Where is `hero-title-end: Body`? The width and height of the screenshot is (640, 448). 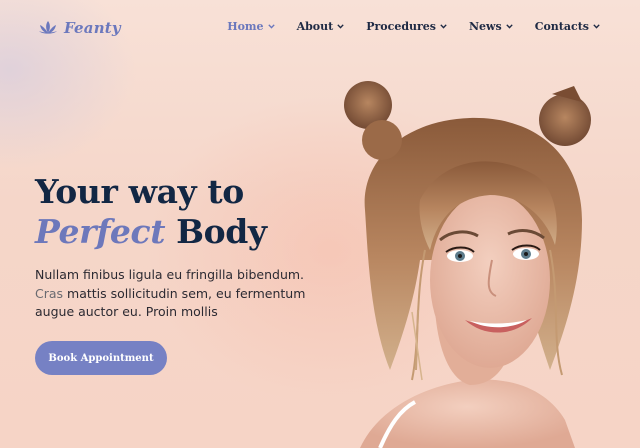 hero-title-end: Body is located at coordinates (221, 231).